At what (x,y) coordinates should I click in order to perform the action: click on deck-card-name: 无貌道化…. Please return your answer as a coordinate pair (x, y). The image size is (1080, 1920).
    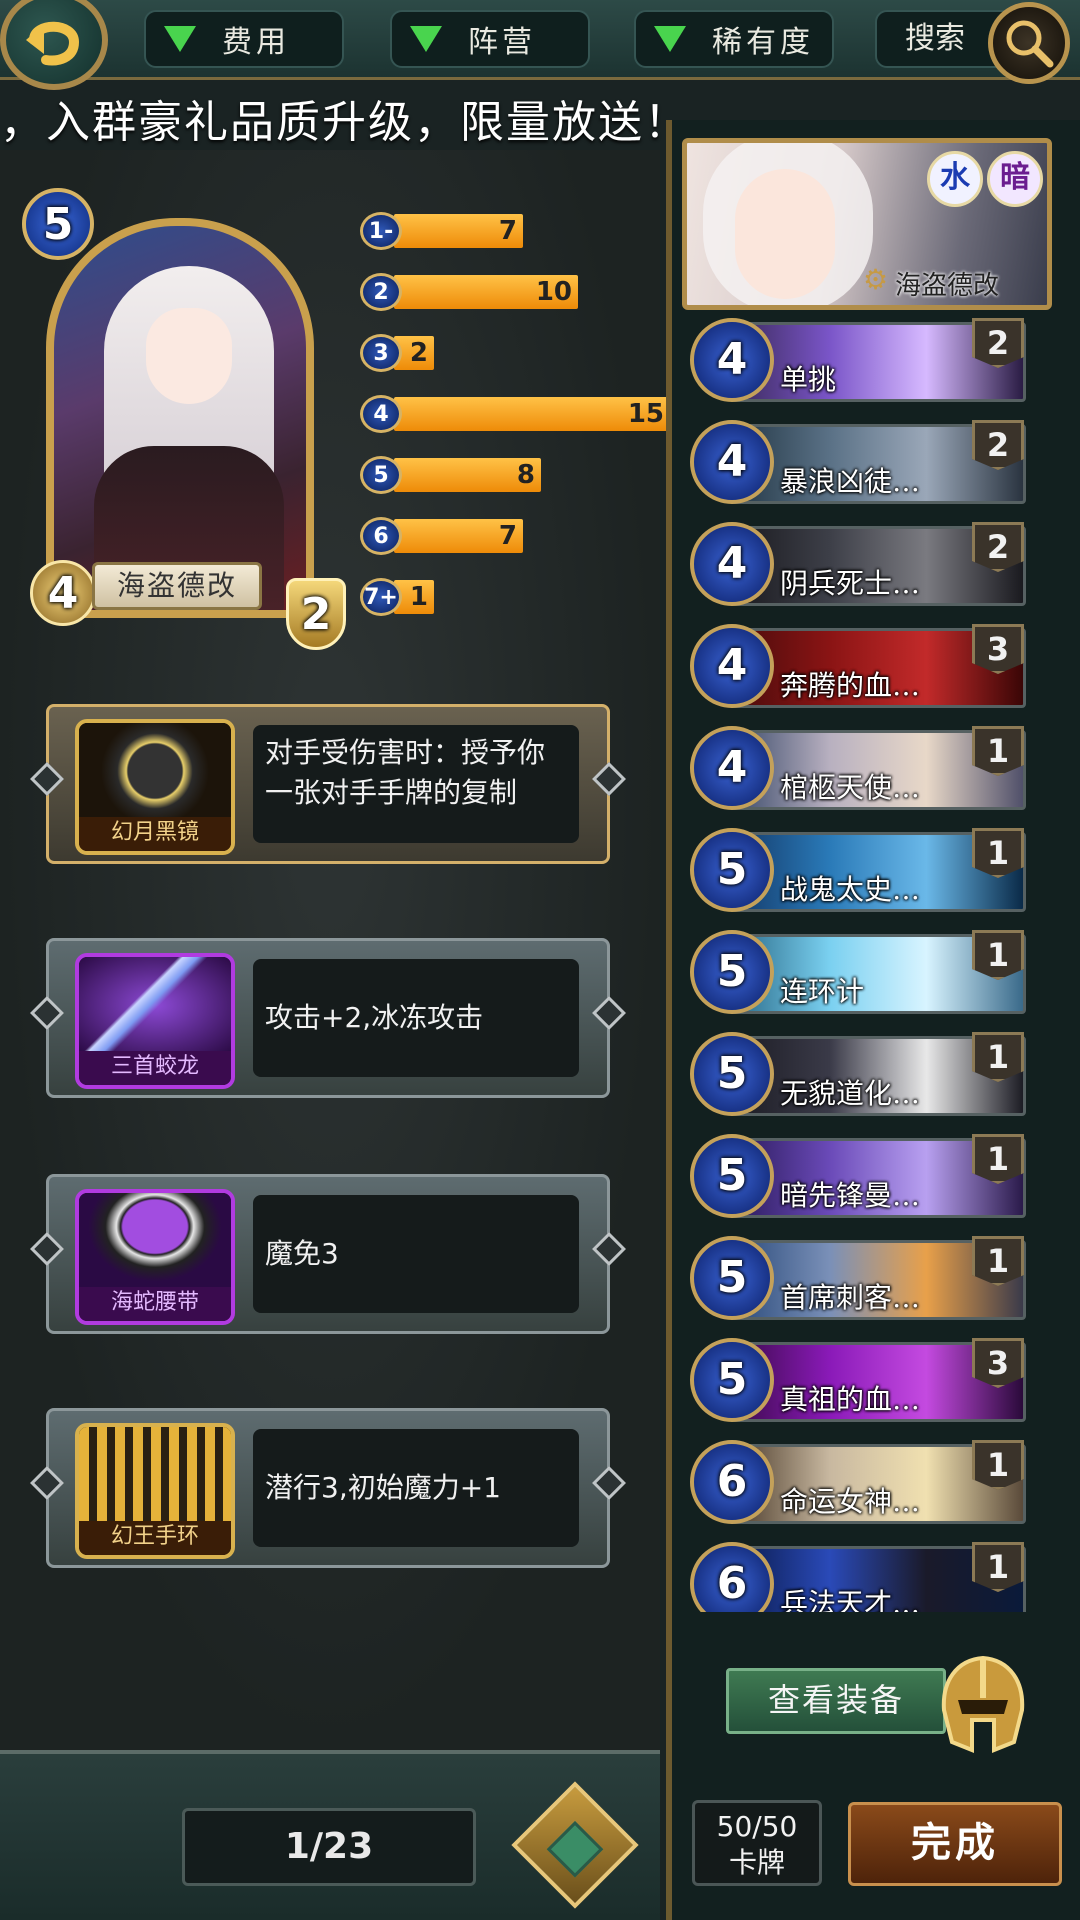
    Looking at the image, I should click on (850, 1093).